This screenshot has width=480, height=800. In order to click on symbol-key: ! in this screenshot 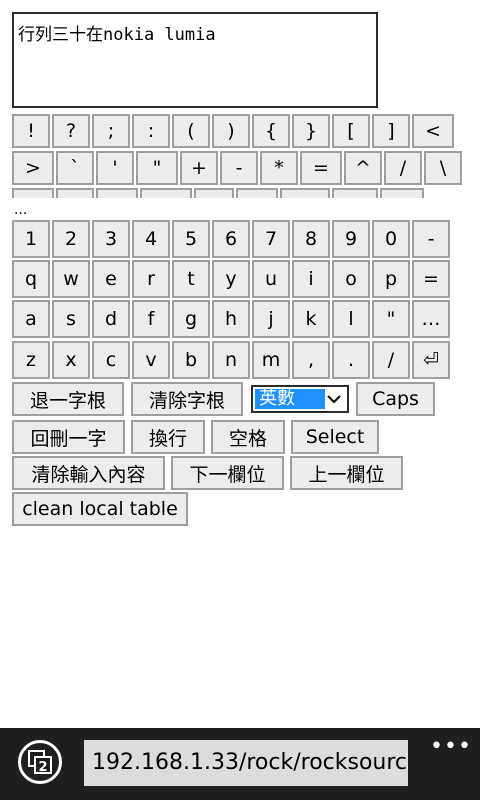, I will do `click(31, 131)`.